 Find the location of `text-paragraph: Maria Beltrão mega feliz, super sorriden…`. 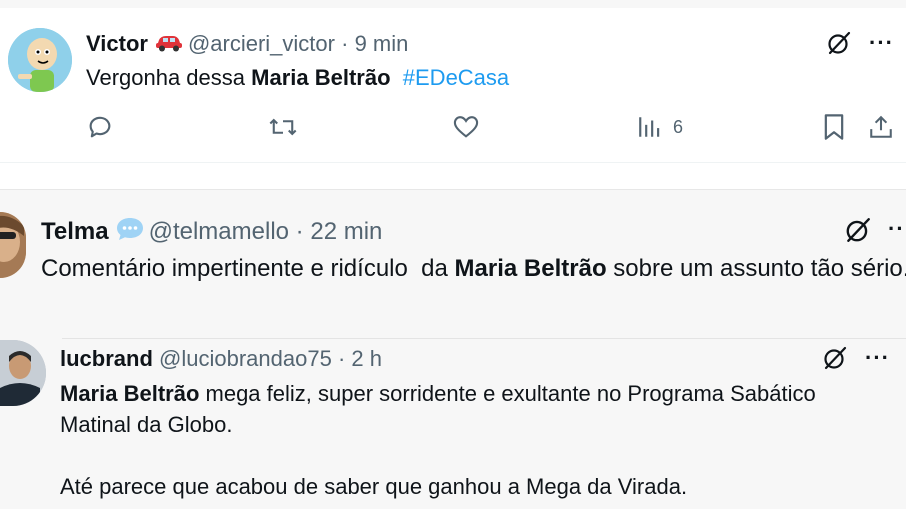

text-paragraph: Maria Beltrão mega feliz, super sorriden… is located at coordinates (470, 409).